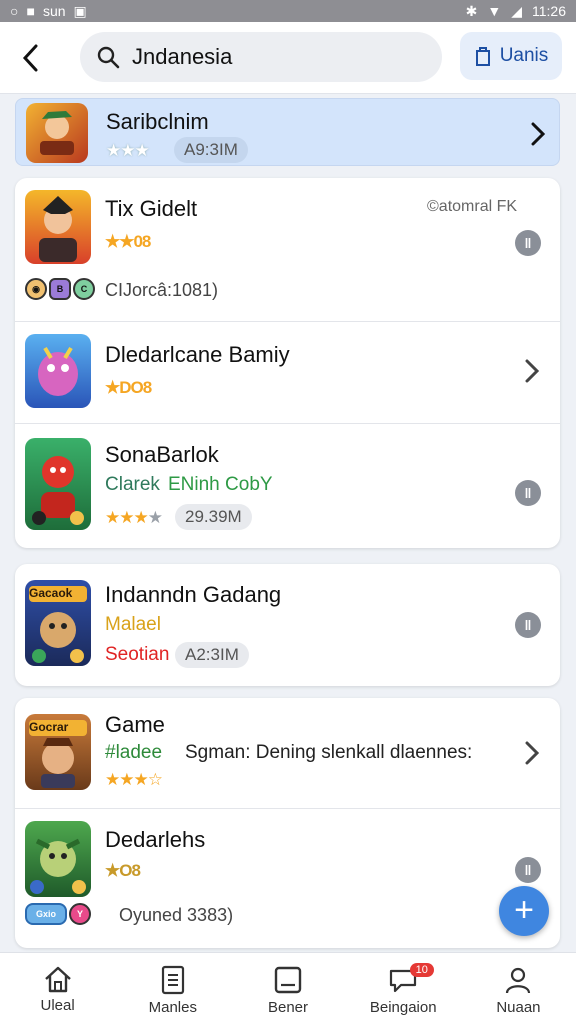  Describe the element at coordinates (471, 10) in the screenshot. I see `bluetooth-icon: ✱` at that location.